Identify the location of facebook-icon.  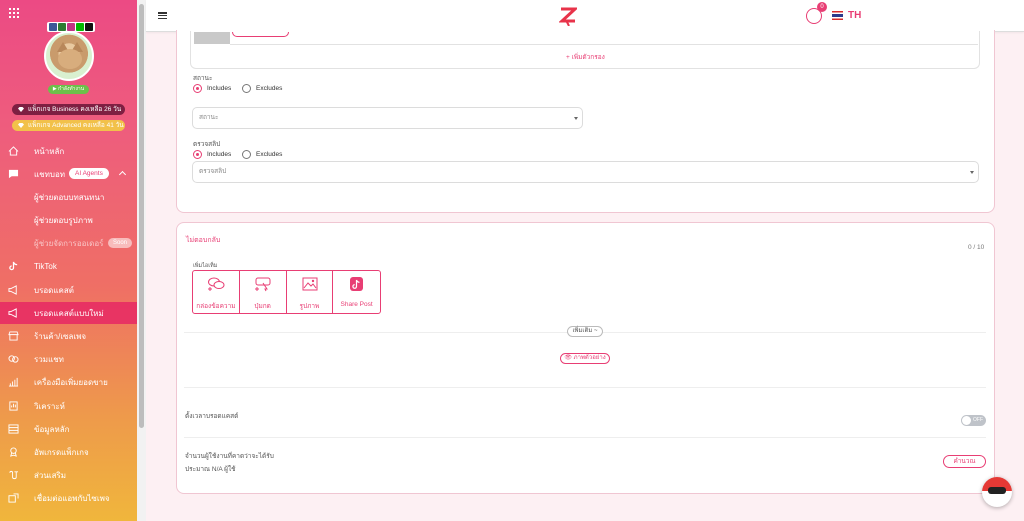
(53, 27).